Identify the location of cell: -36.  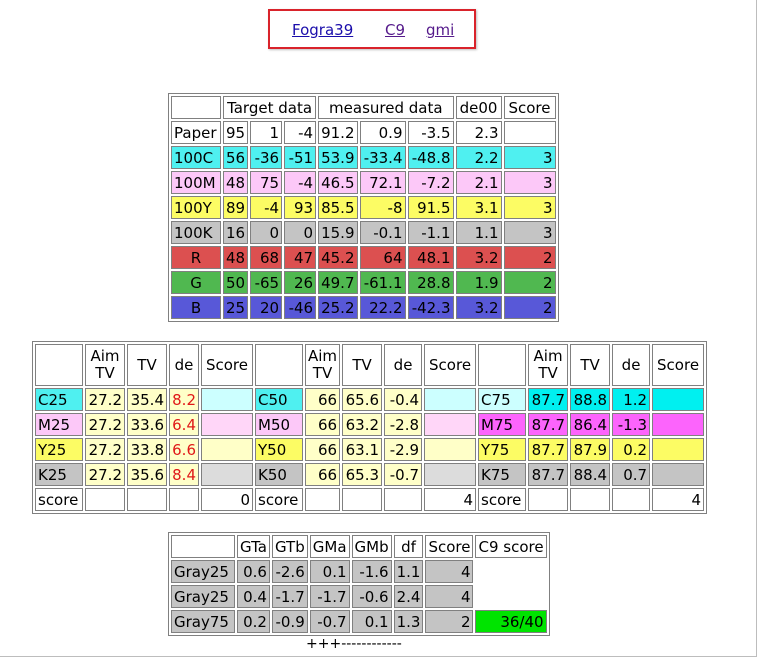
(266, 157).